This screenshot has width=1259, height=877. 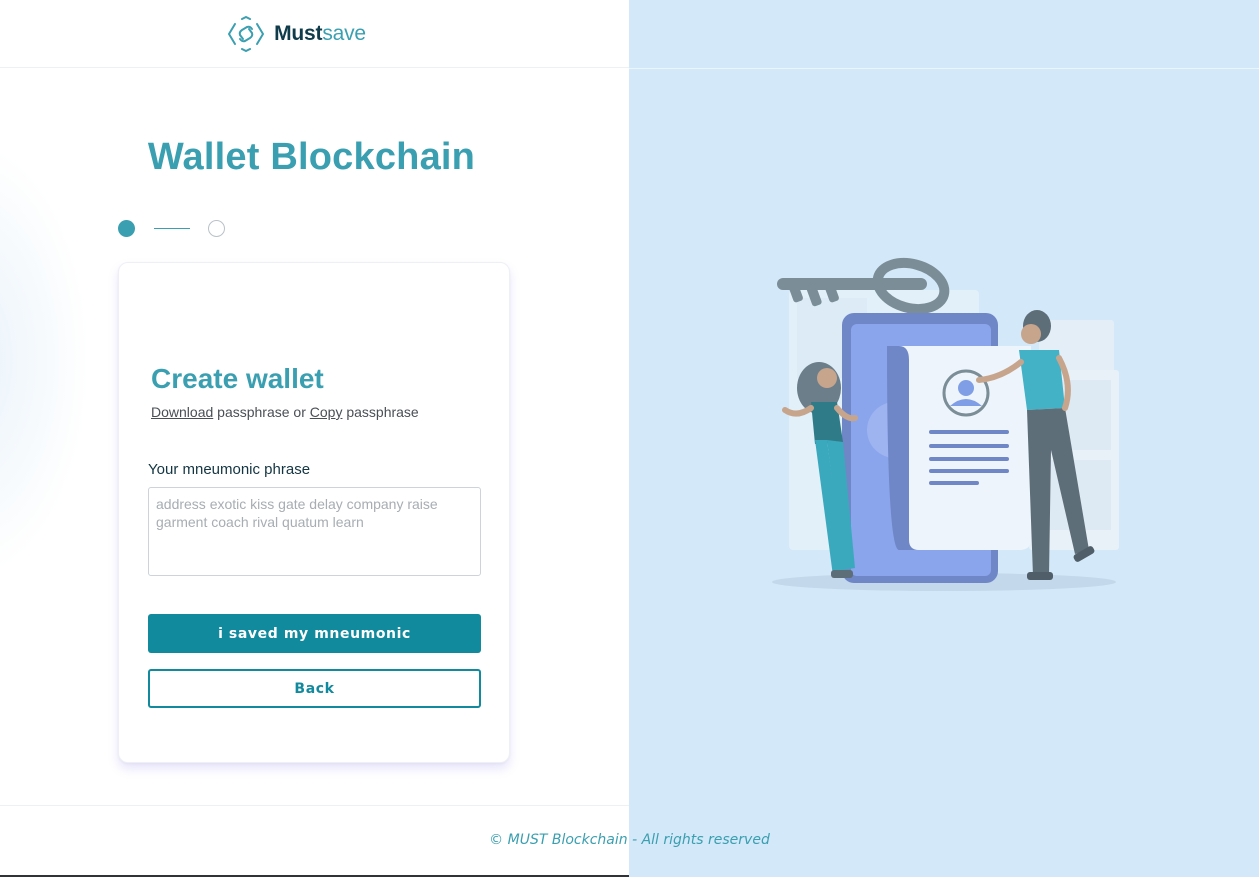 I want to click on brand-name-part1: Must, so click(x=298, y=33).